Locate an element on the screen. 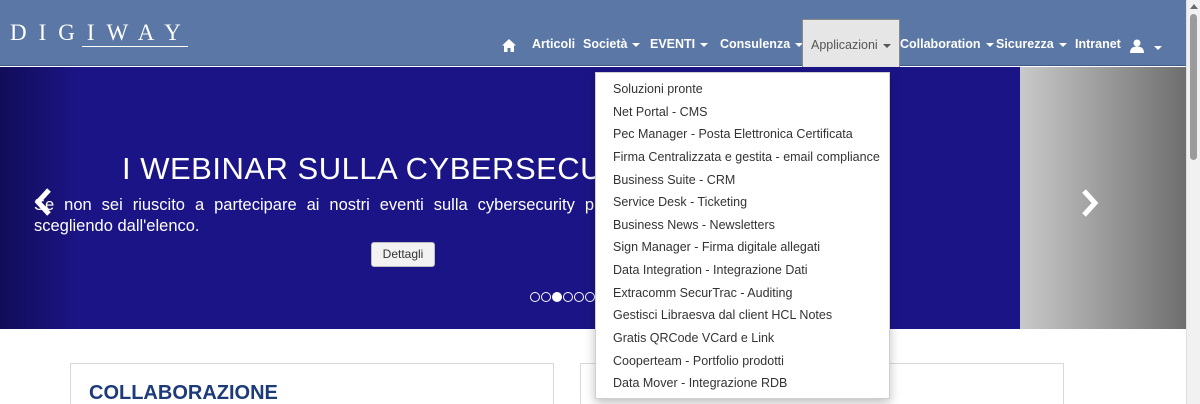  slide-title: I WEBINAR SULLA CYBERSECU is located at coordinates (363, 168).